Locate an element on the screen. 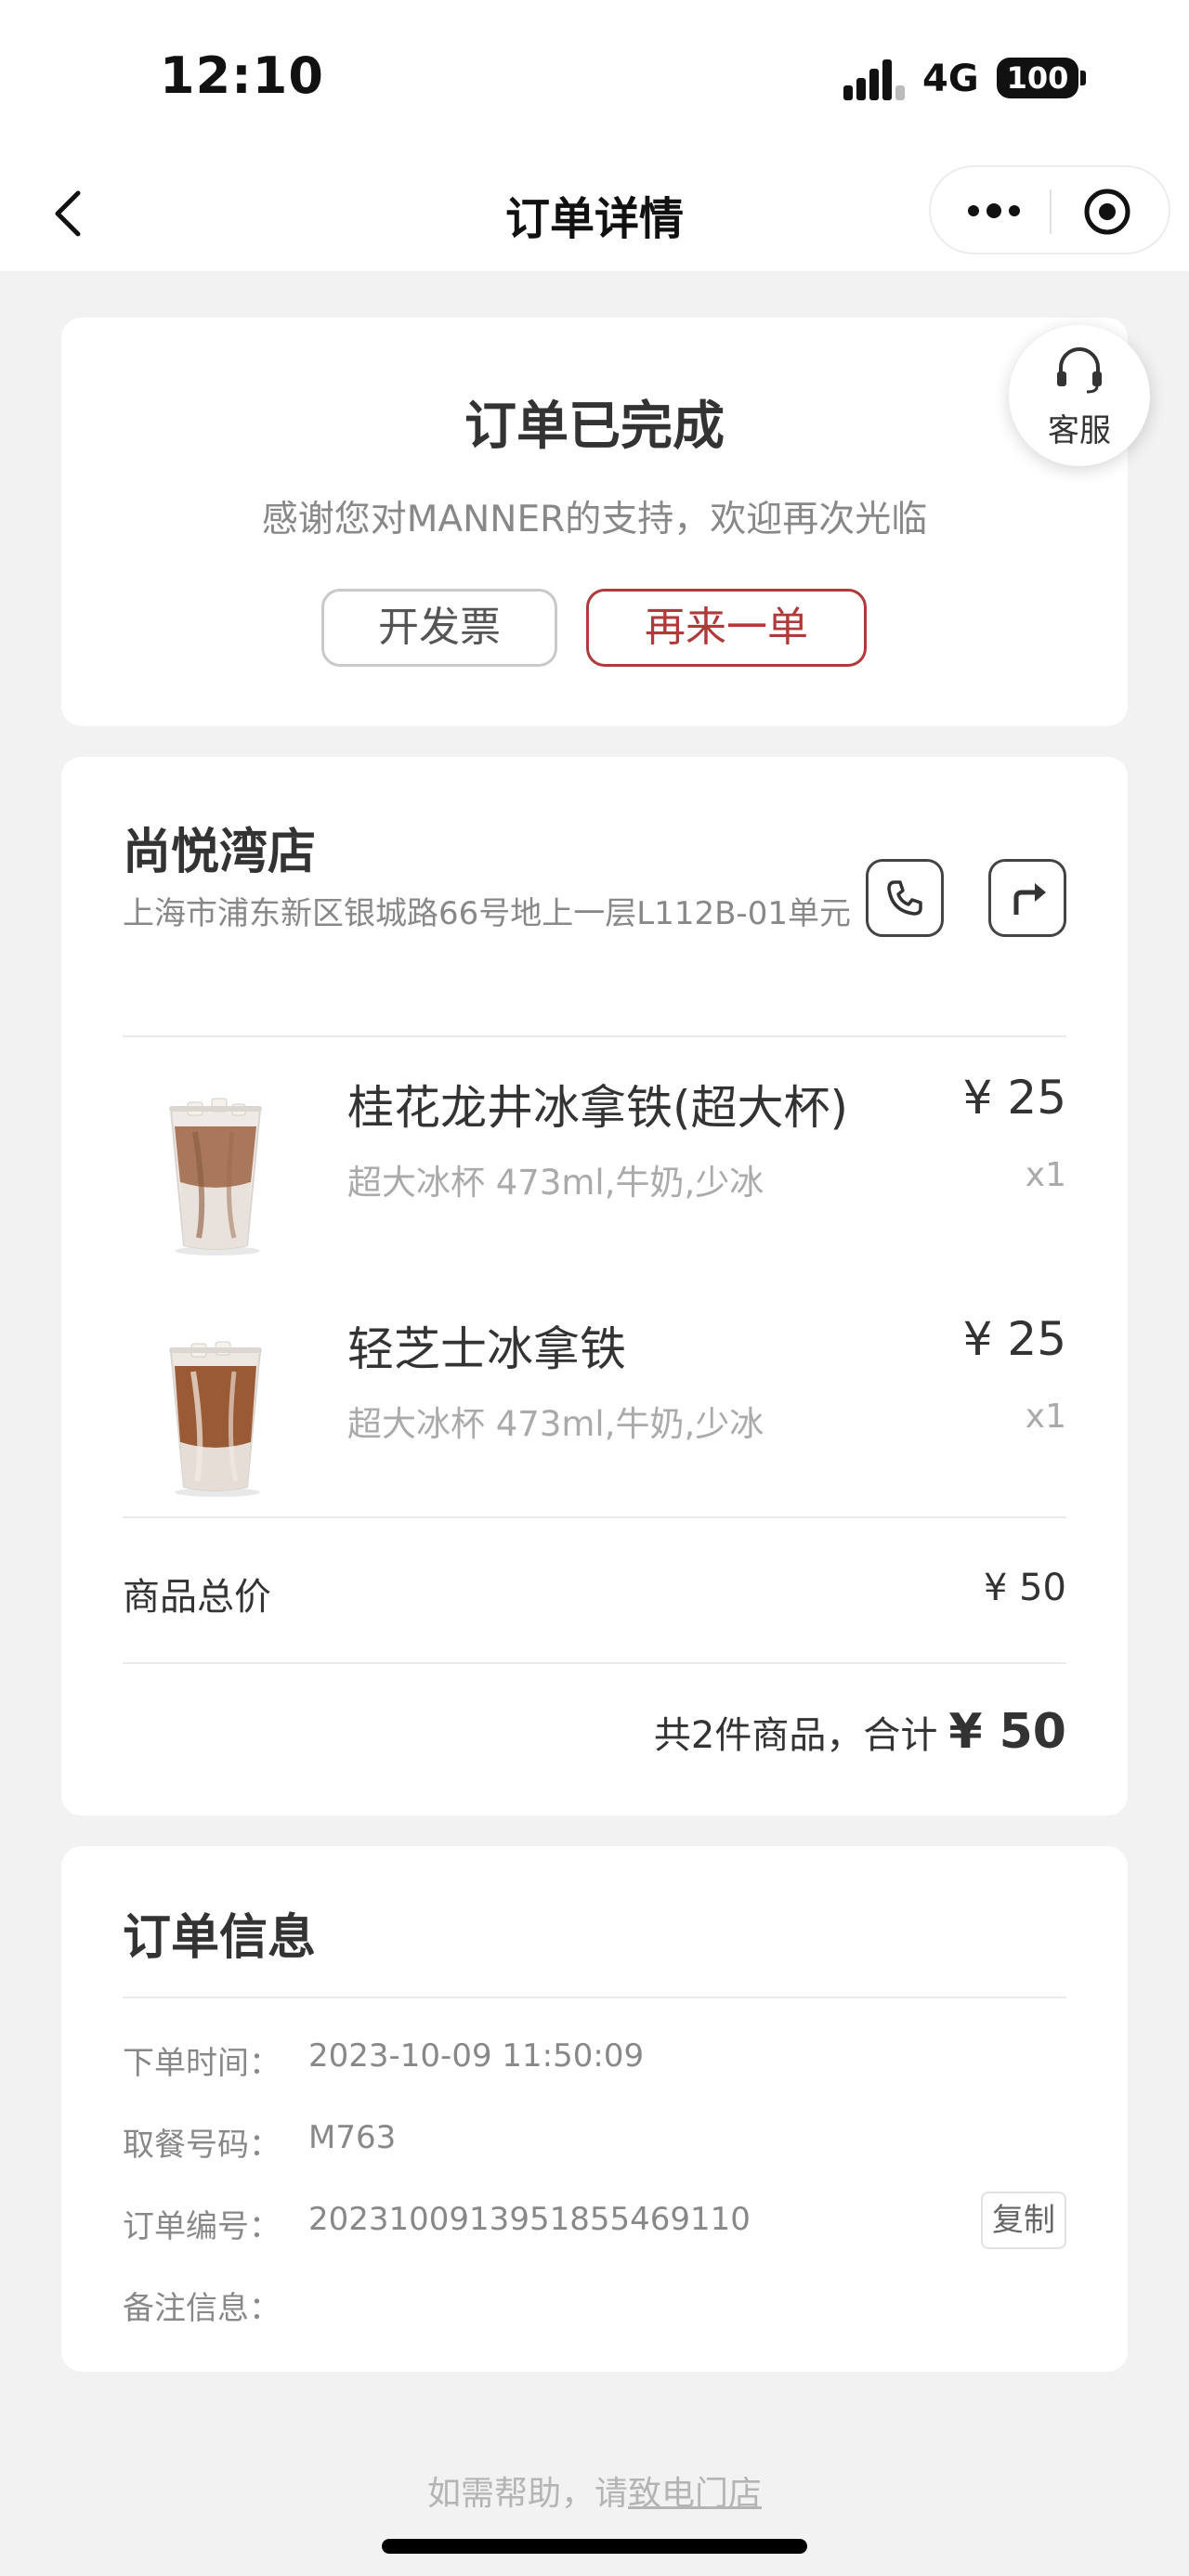 The height and width of the screenshot is (2576, 1189). nav-bar: 订单详情 is located at coordinates (594, 214).